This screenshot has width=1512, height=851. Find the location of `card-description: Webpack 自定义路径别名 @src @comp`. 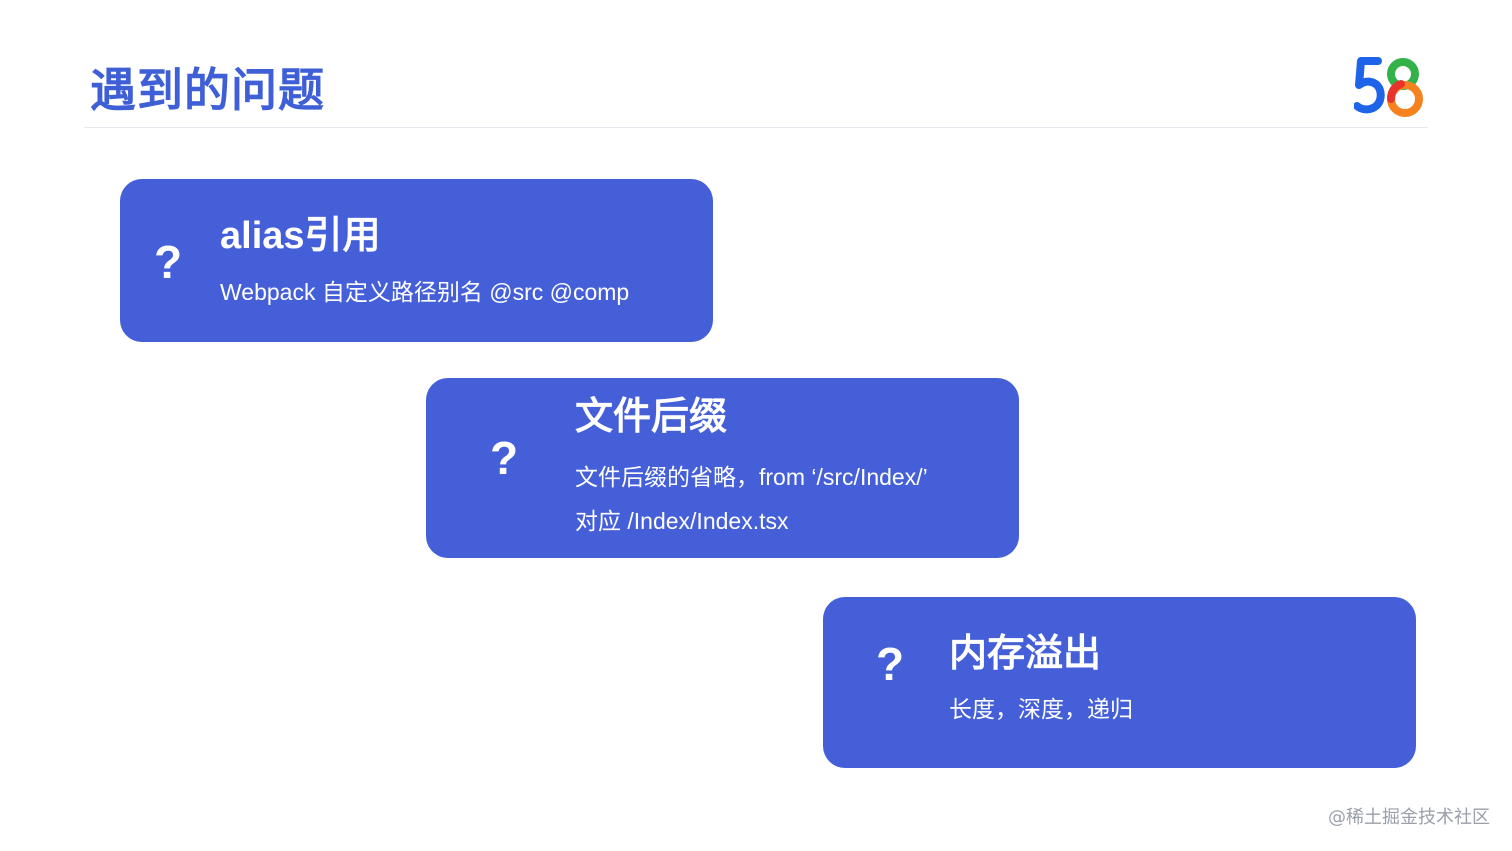

card-description: Webpack 自定义路径别名 @src @comp is located at coordinates (425, 292).